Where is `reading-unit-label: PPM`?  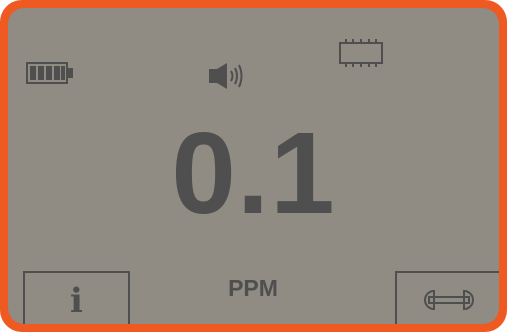 reading-unit-label: PPM is located at coordinates (253, 288).